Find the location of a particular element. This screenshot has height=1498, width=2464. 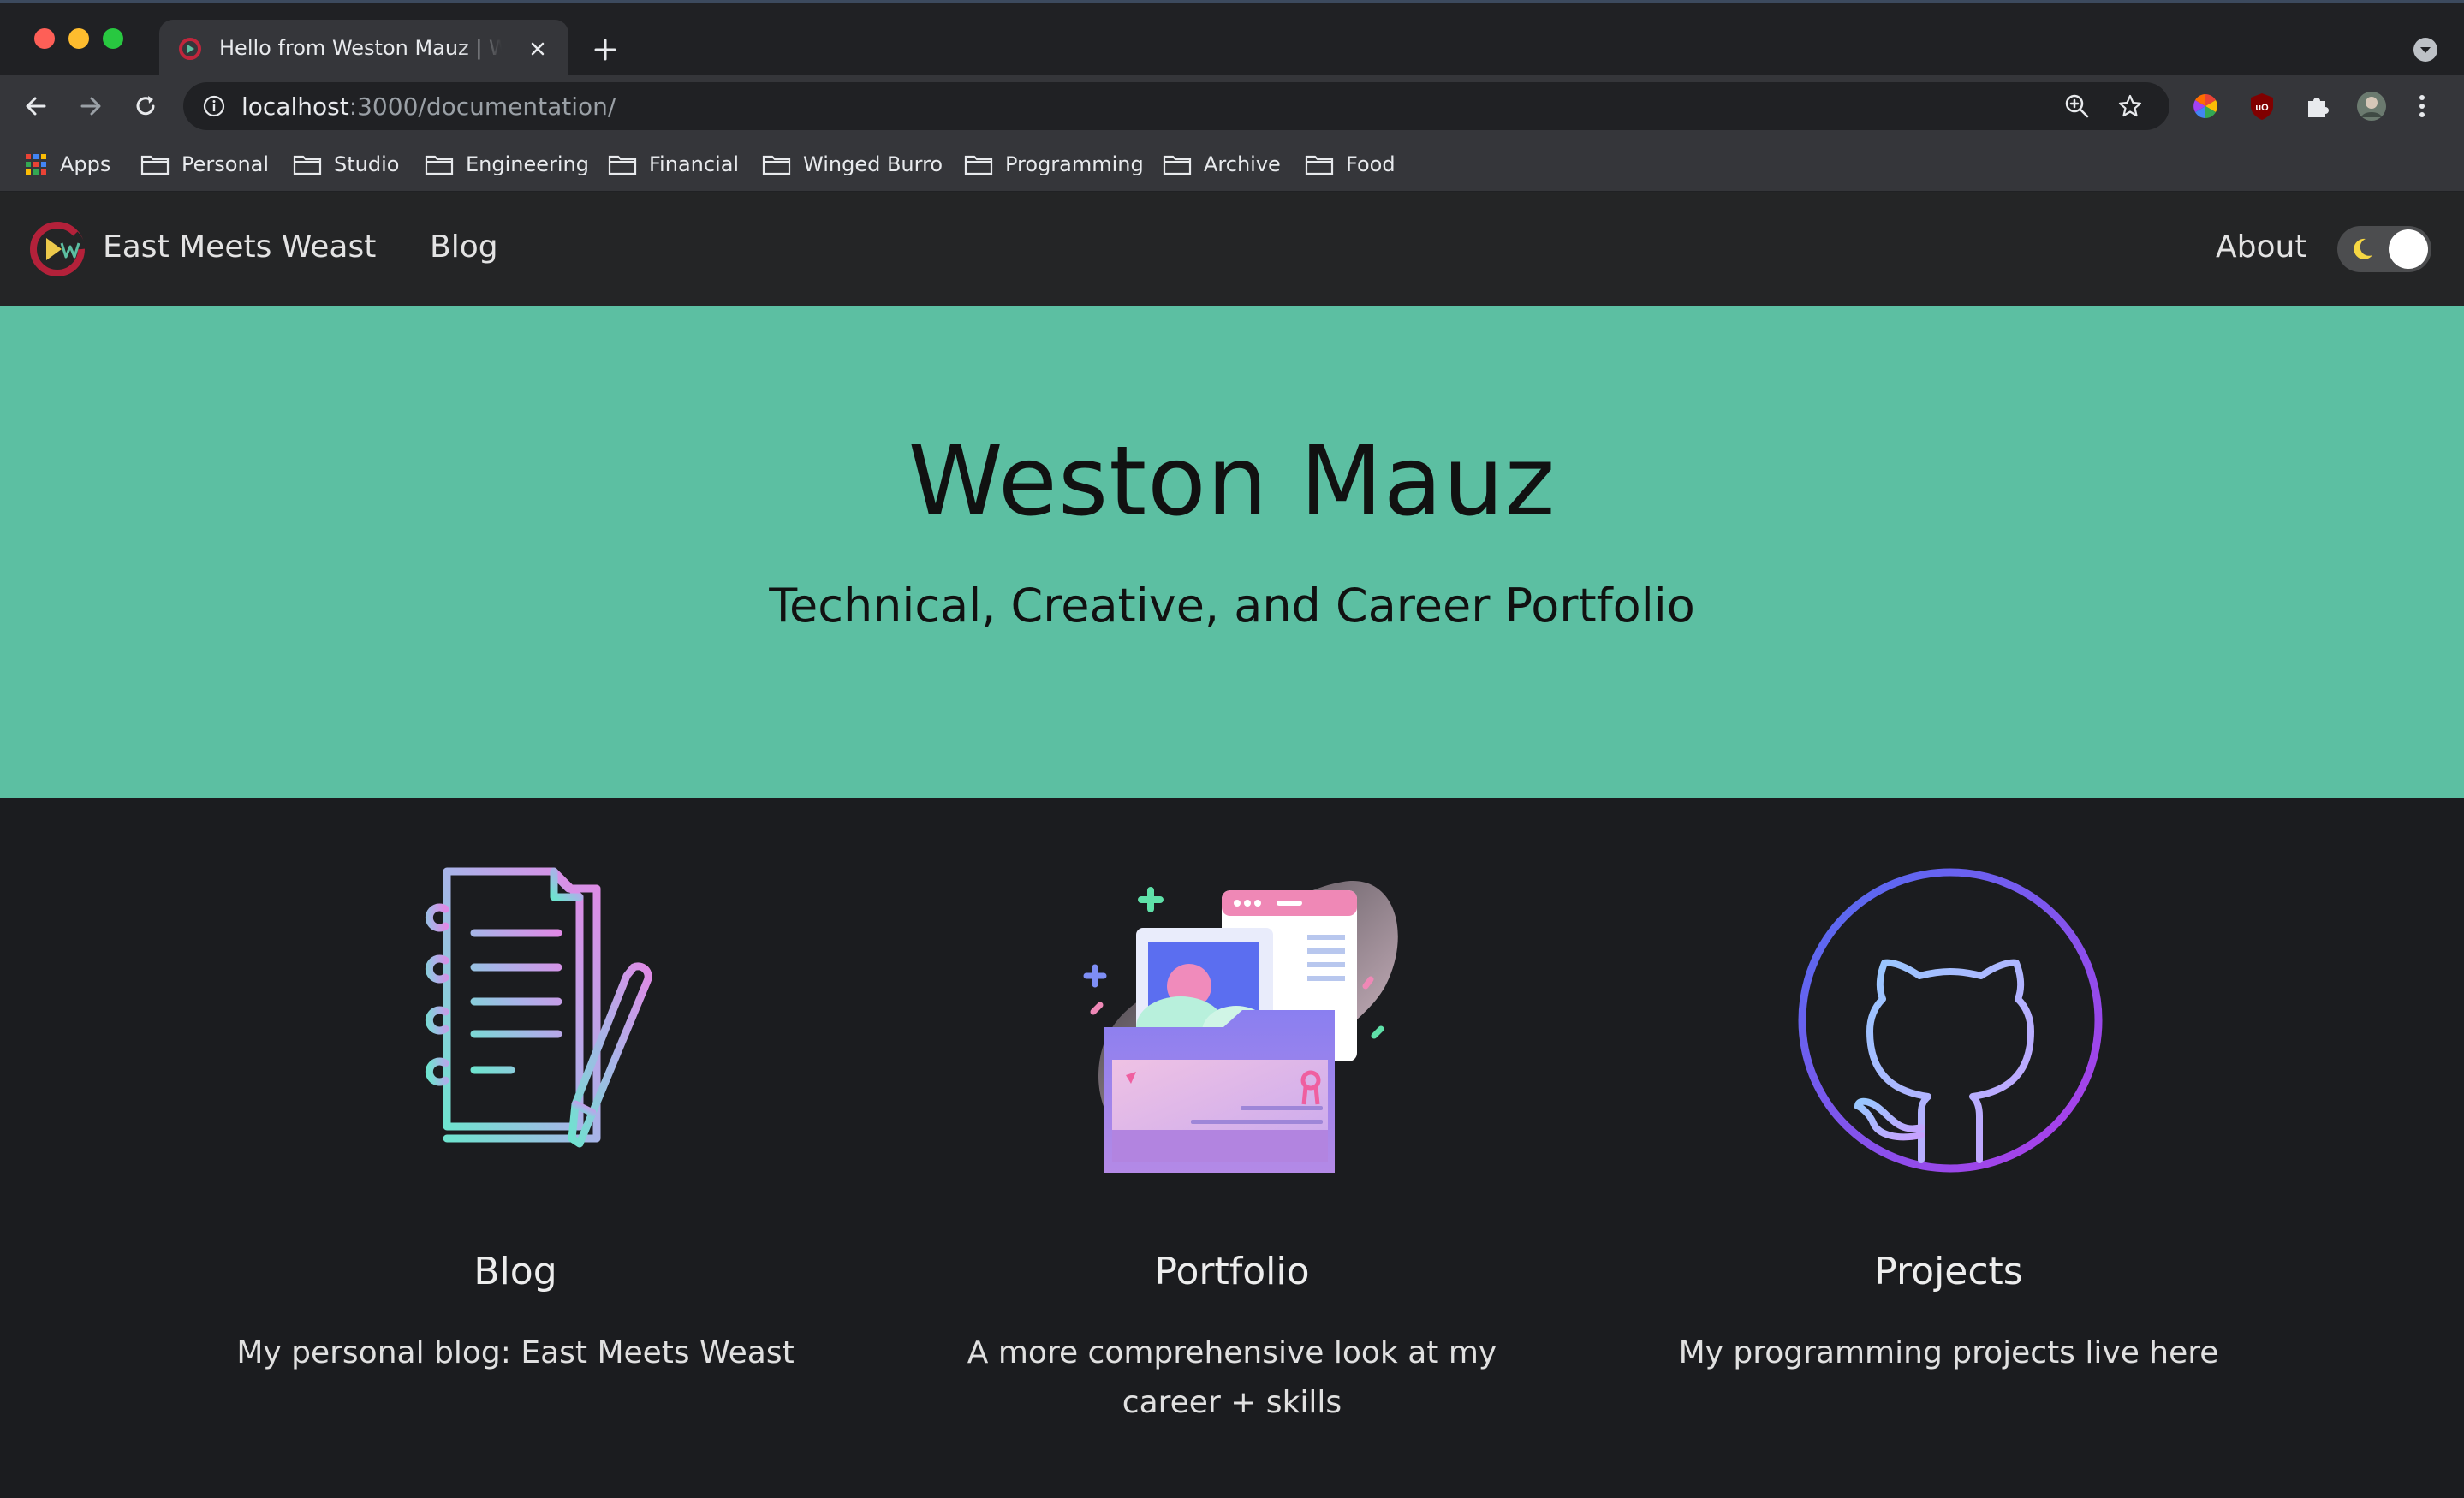

dark-mode-toggle is located at coordinates (2384, 249).